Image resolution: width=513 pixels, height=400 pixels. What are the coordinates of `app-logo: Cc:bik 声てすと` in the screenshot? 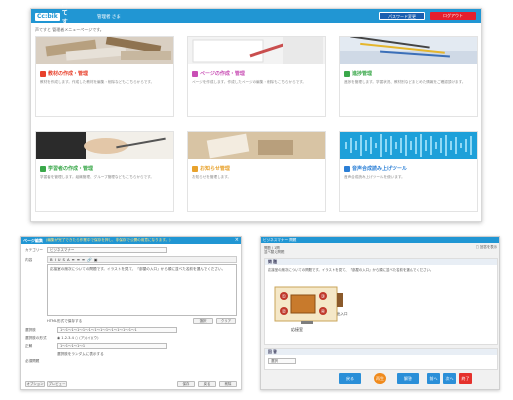 It's located at (54, 18).